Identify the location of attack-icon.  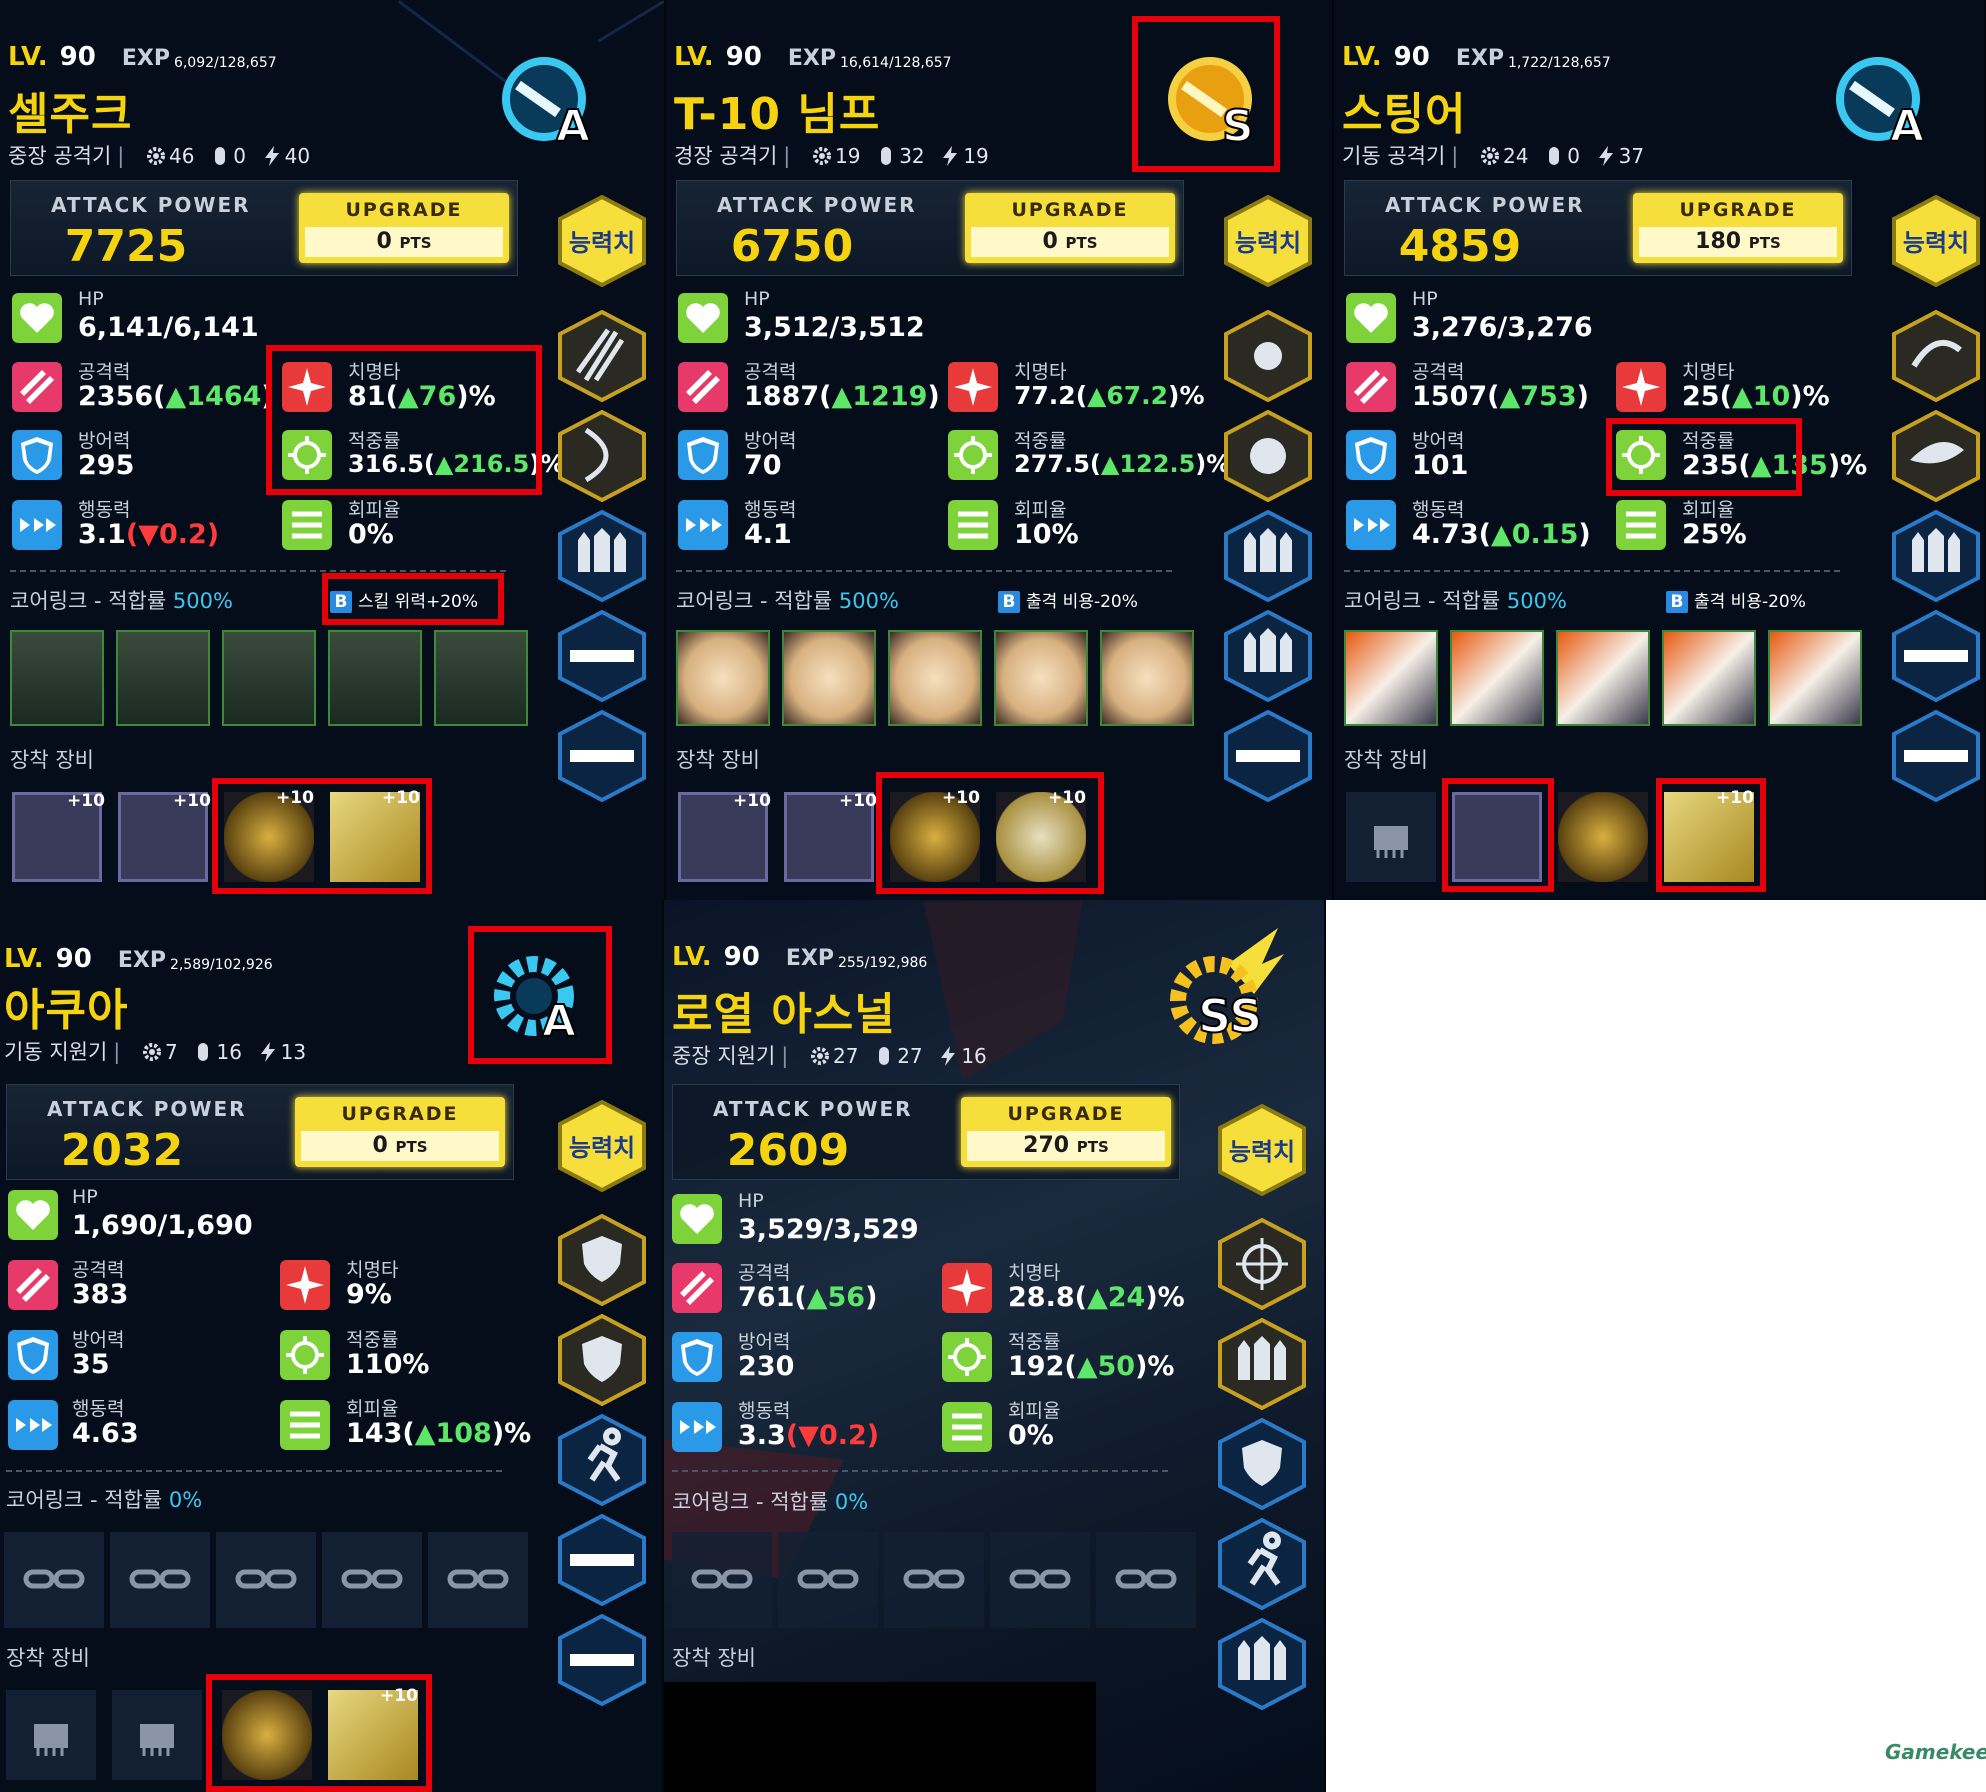
(1371, 387).